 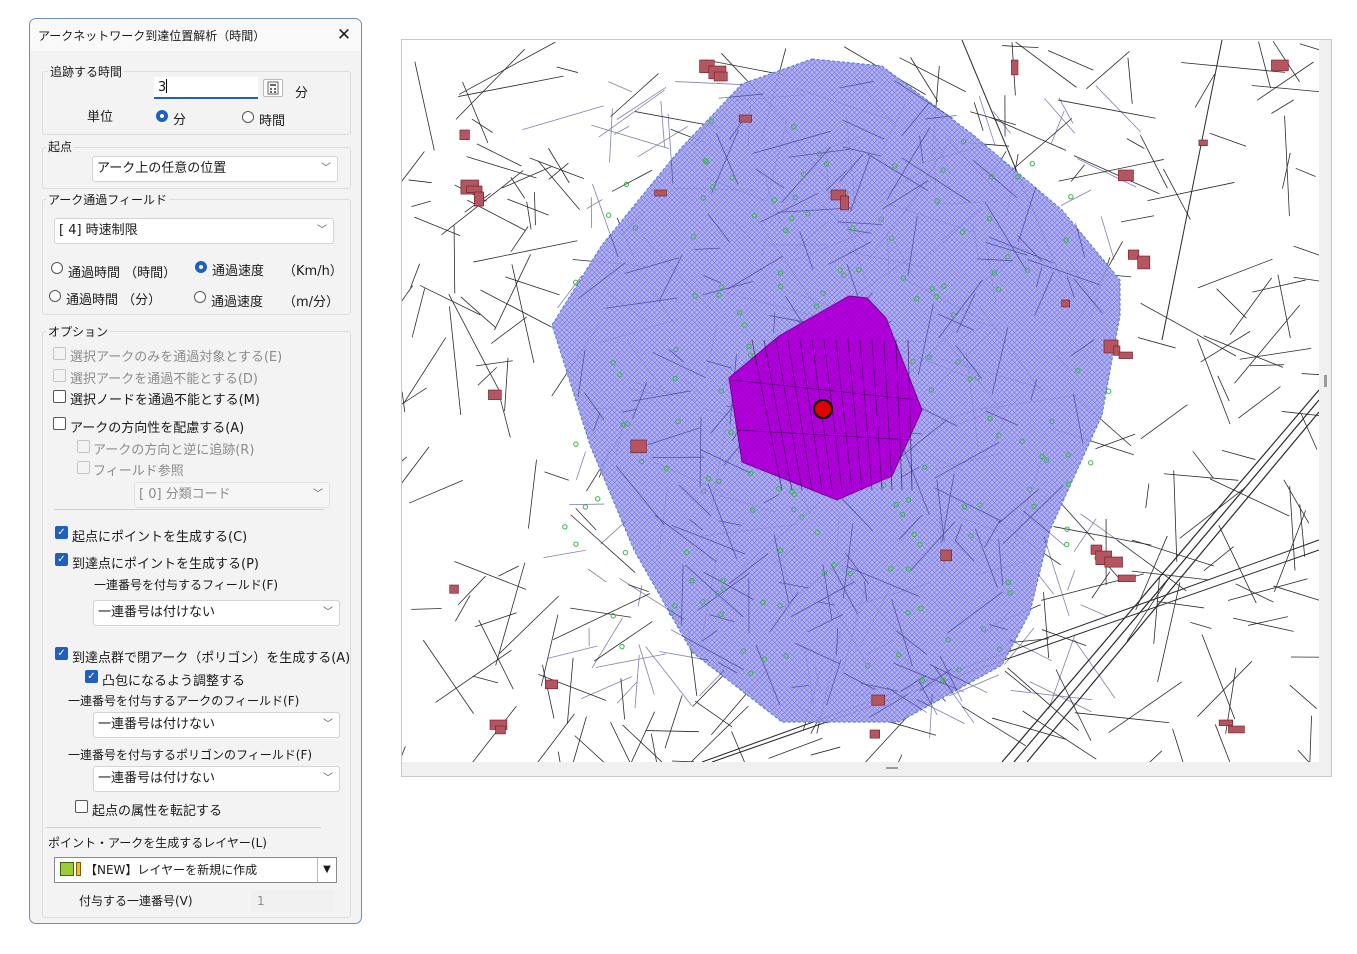 I want to click on polygon-from-destinations-checkbox: ✓, so click(x=61, y=653).